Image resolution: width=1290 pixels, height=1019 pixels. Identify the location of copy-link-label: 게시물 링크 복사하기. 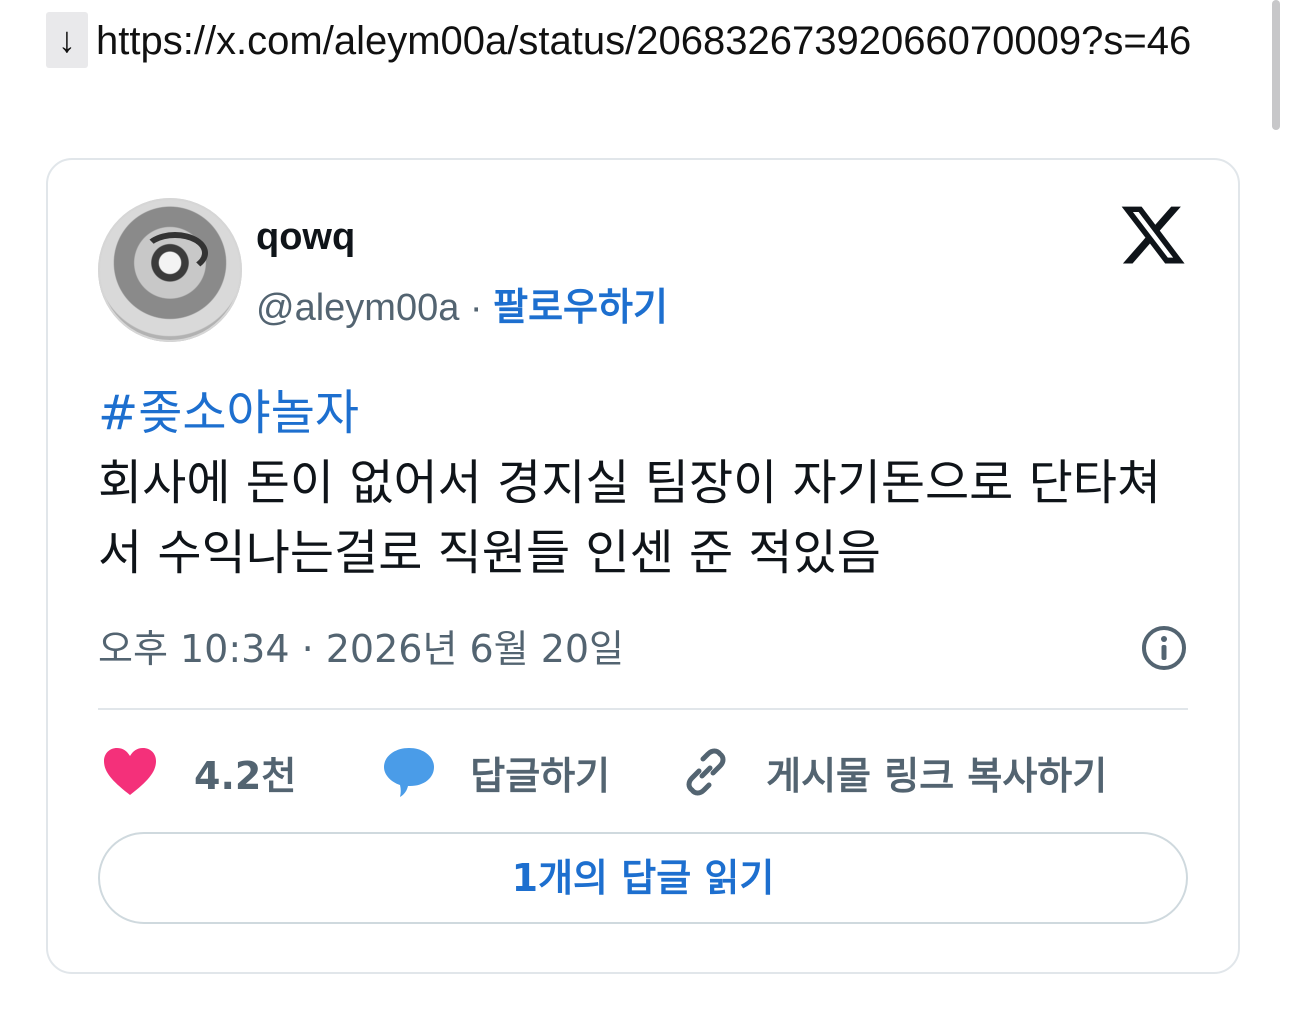
(937, 775).